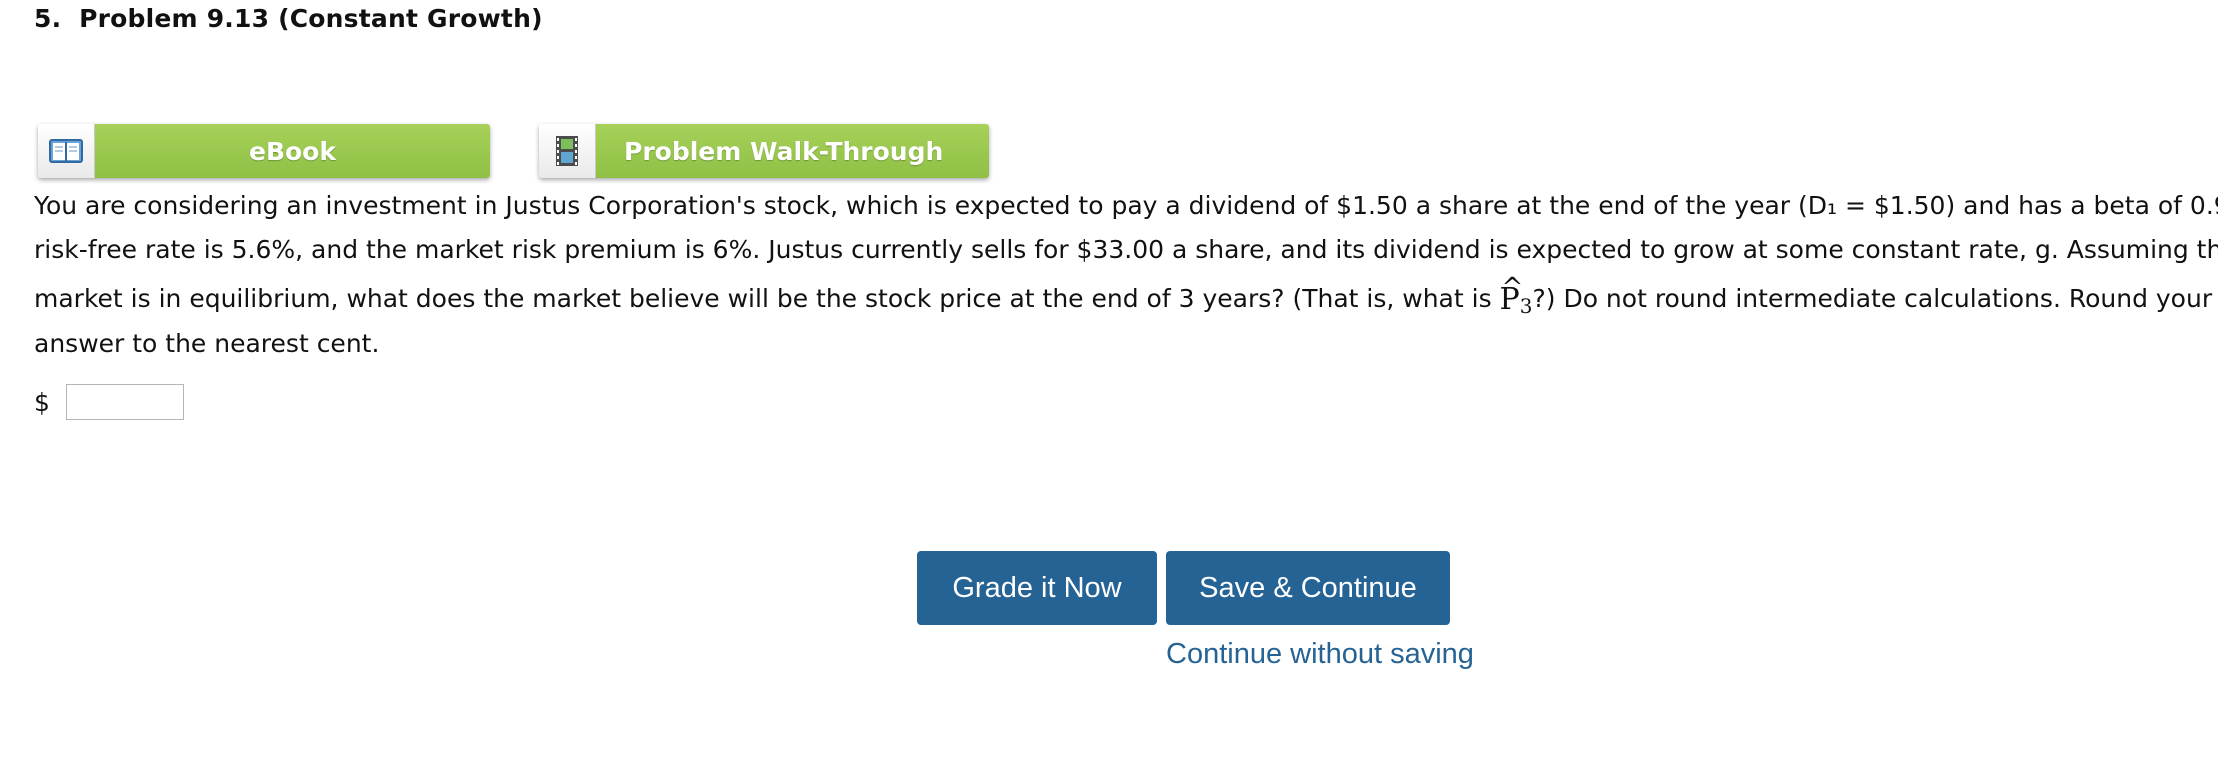  Describe the element at coordinates (125, 402) in the screenshot. I see `answer-input` at that location.